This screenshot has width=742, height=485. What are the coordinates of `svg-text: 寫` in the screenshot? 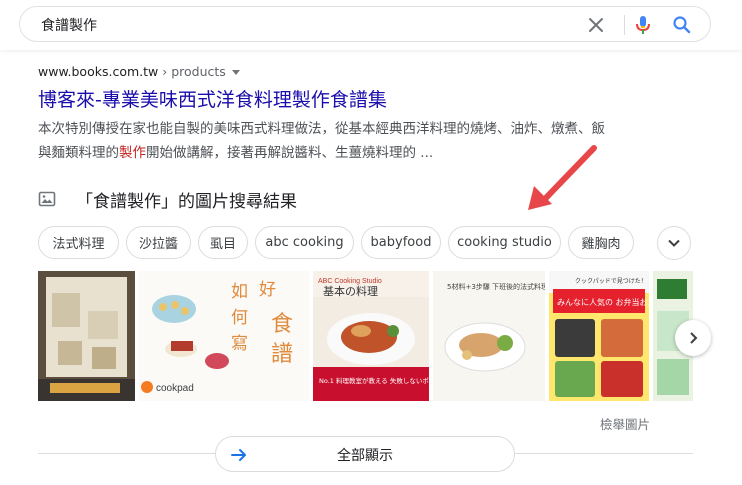 It's located at (239, 344).